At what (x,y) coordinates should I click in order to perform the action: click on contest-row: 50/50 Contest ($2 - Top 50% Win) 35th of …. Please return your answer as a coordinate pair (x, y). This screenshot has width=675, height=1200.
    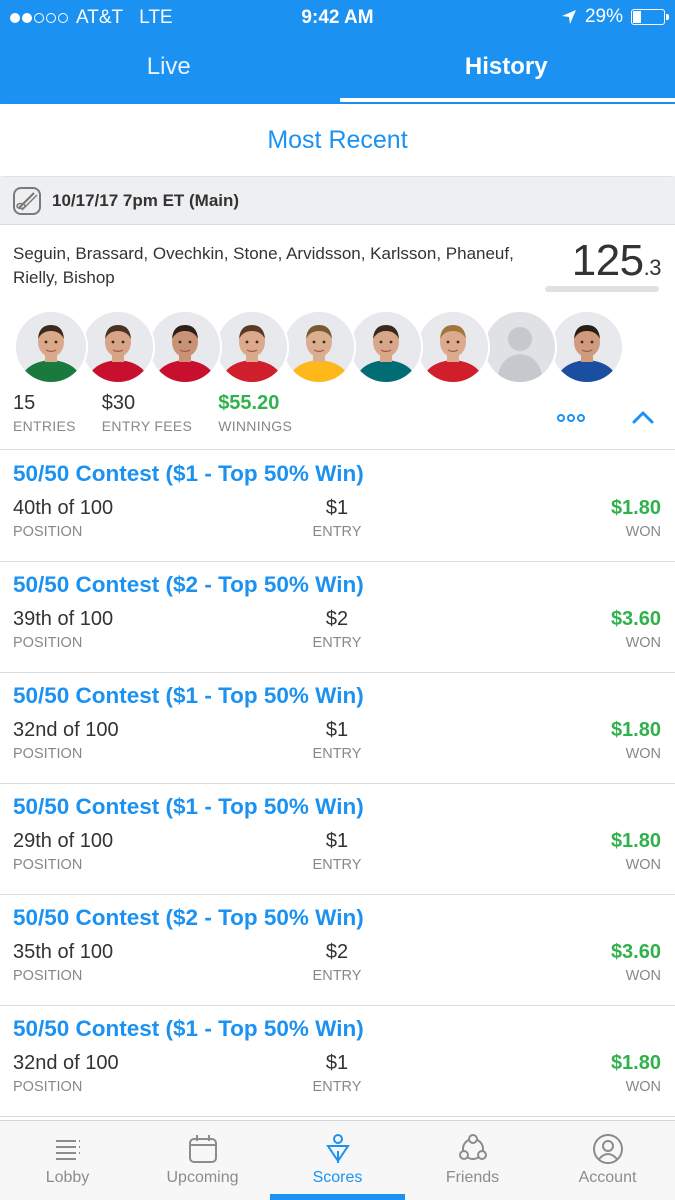
    Looking at the image, I should click on (337, 950).